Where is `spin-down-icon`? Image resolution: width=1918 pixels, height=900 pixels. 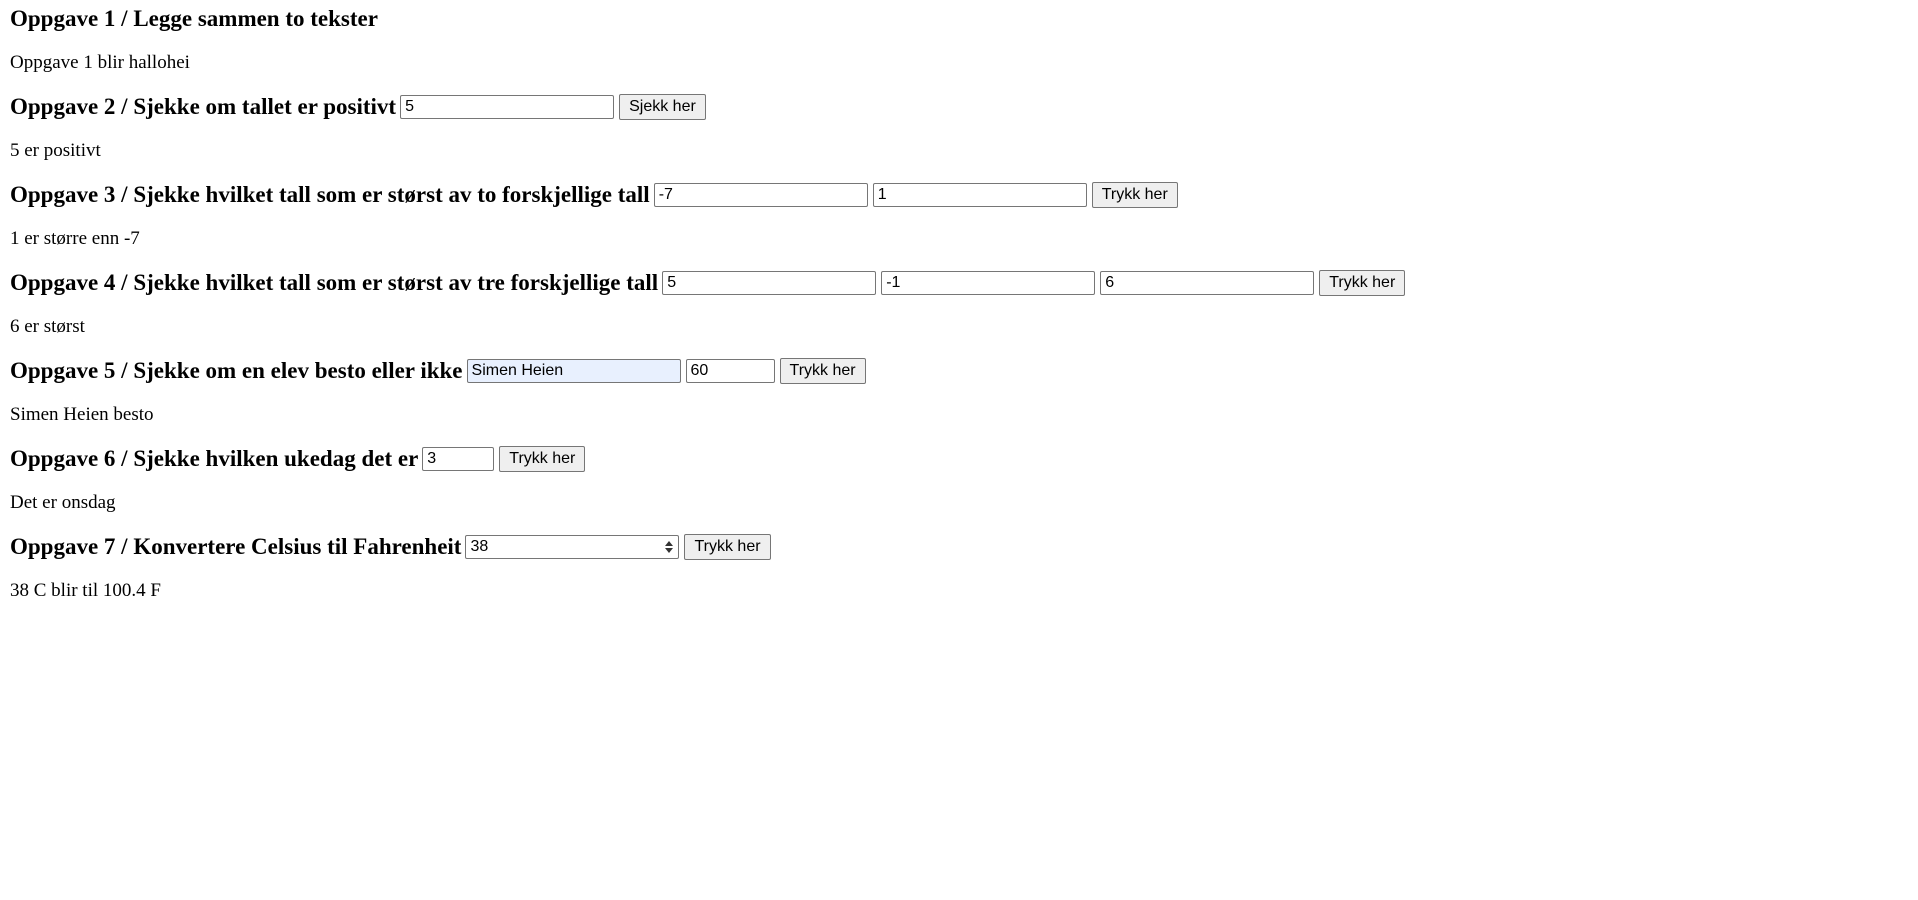 spin-down-icon is located at coordinates (669, 550).